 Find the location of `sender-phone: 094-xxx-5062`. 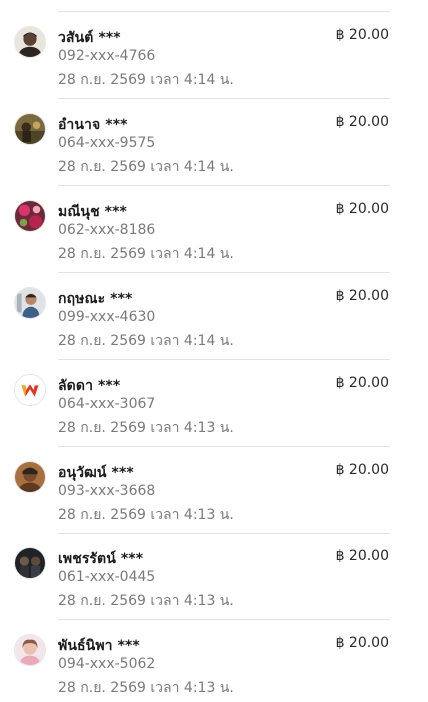

sender-phone: 094-xxx-5062 is located at coordinates (107, 664).